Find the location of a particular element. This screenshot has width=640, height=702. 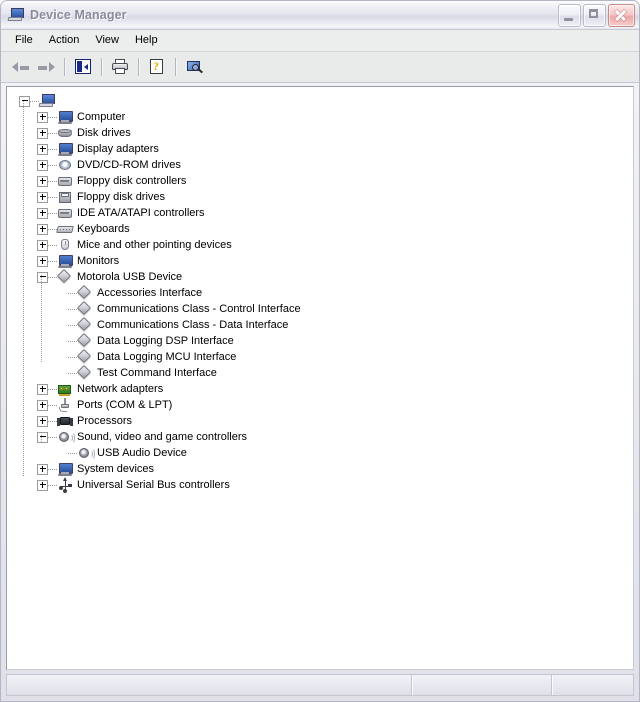

tree-root-node is located at coordinates (320, 101).